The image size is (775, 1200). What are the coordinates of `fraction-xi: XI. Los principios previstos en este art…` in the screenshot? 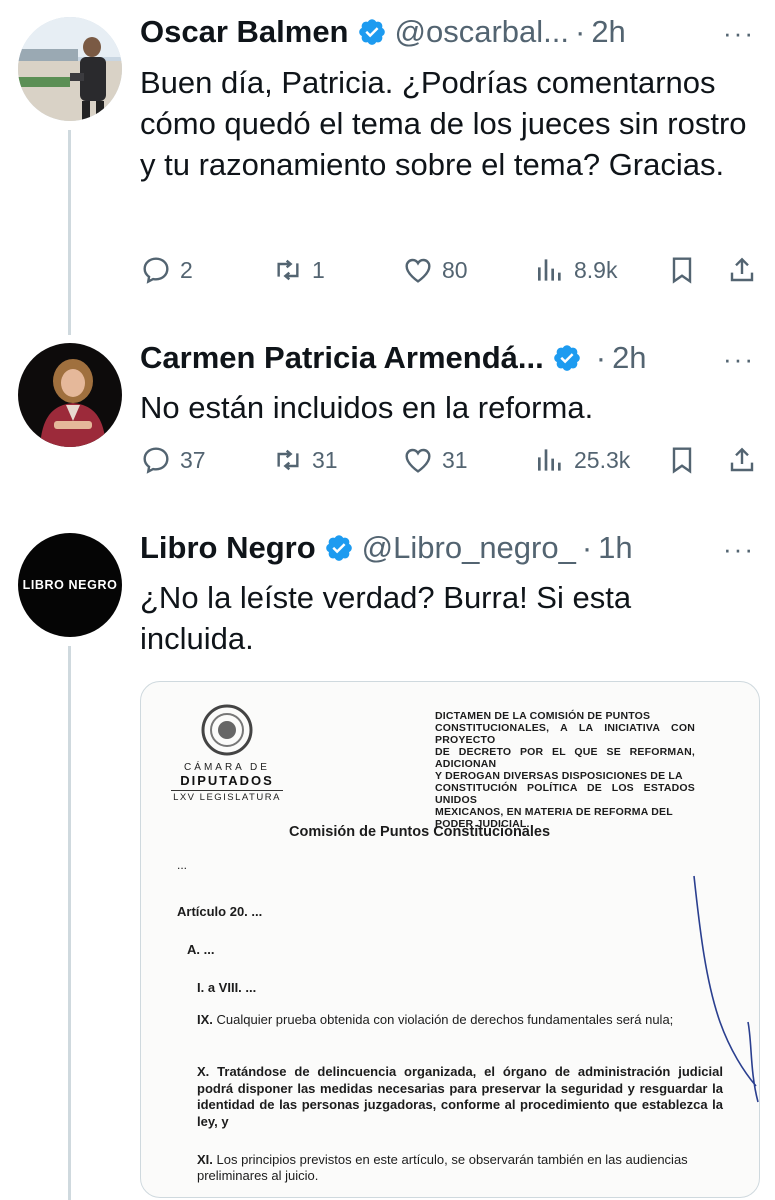 It's located at (462, 1168).